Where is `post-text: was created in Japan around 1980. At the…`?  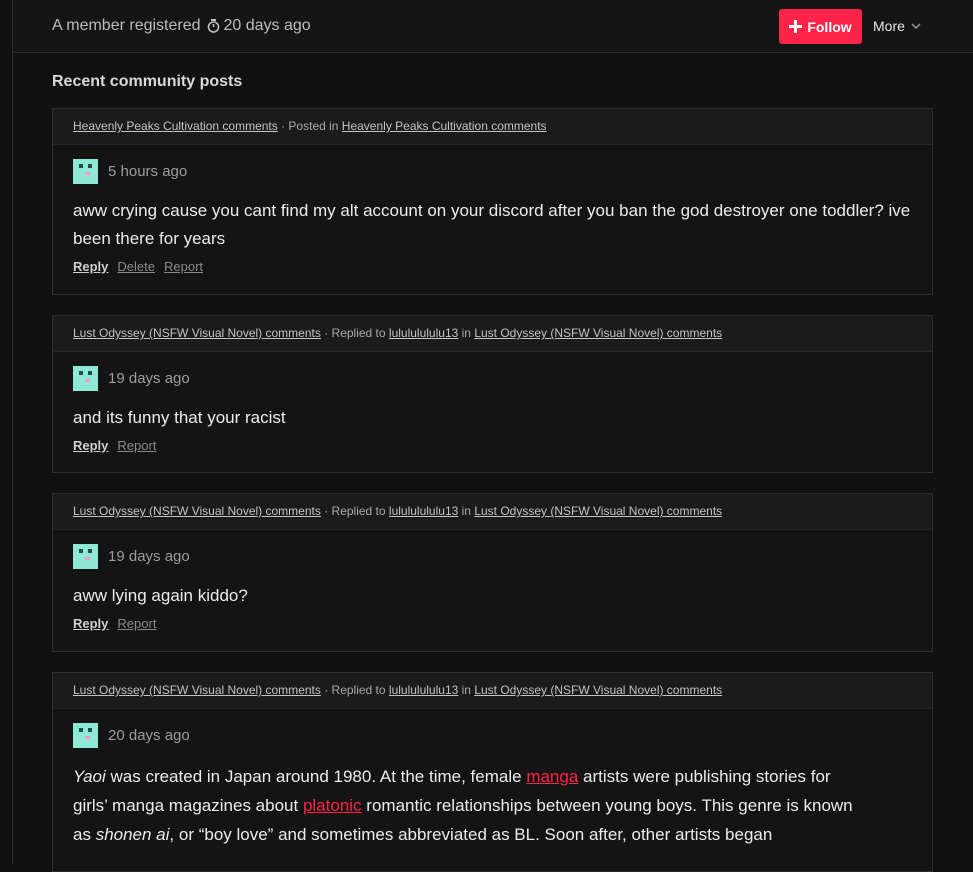 post-text: was created in Japan around 1980. At the… is located at coordinates (316, 776).